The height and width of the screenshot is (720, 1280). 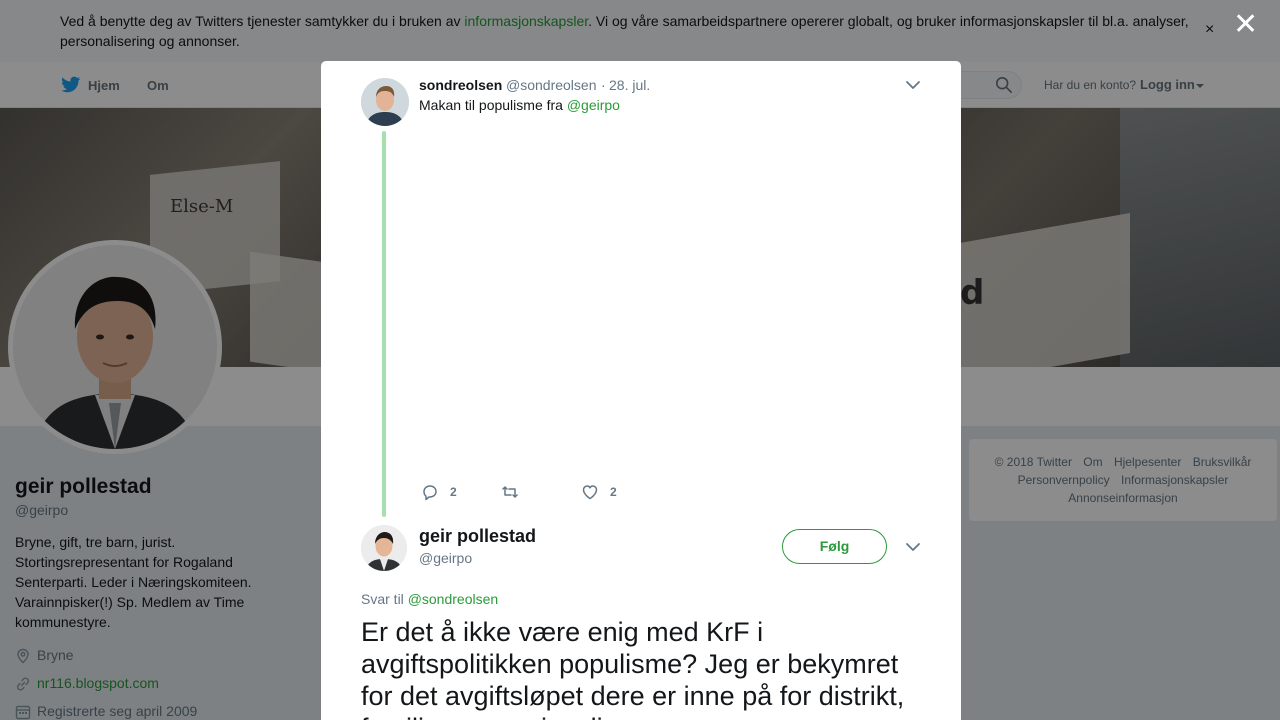 What do you see at coordinates (477, 536) in the screenshot?
I see `tweet-author-name: geir pollestad` at bounding box center [477, 536].